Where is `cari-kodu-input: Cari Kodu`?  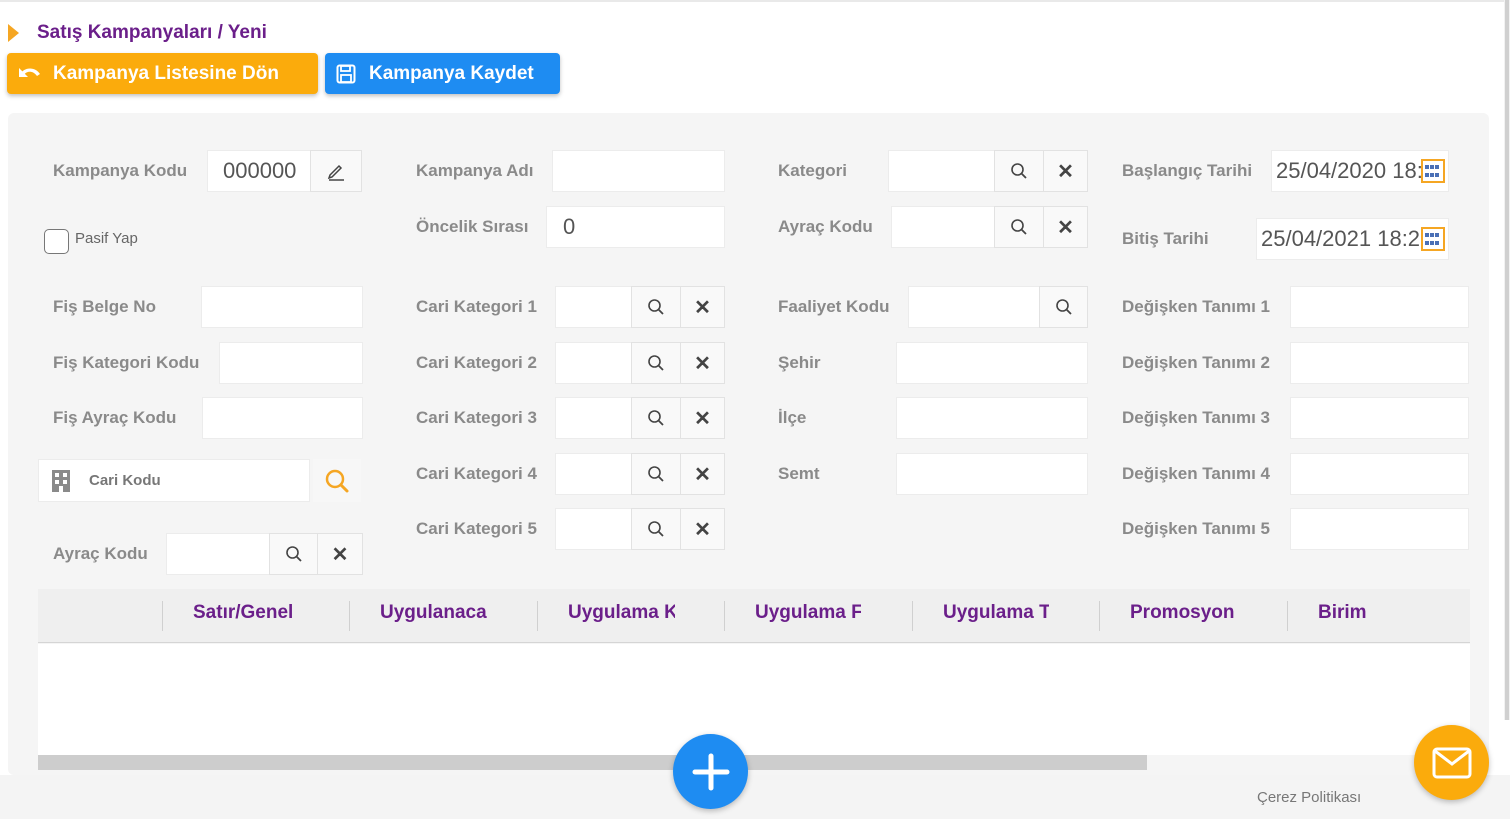 cari-kodu-input: Cari Kodu is located at coordinates (174, 480).